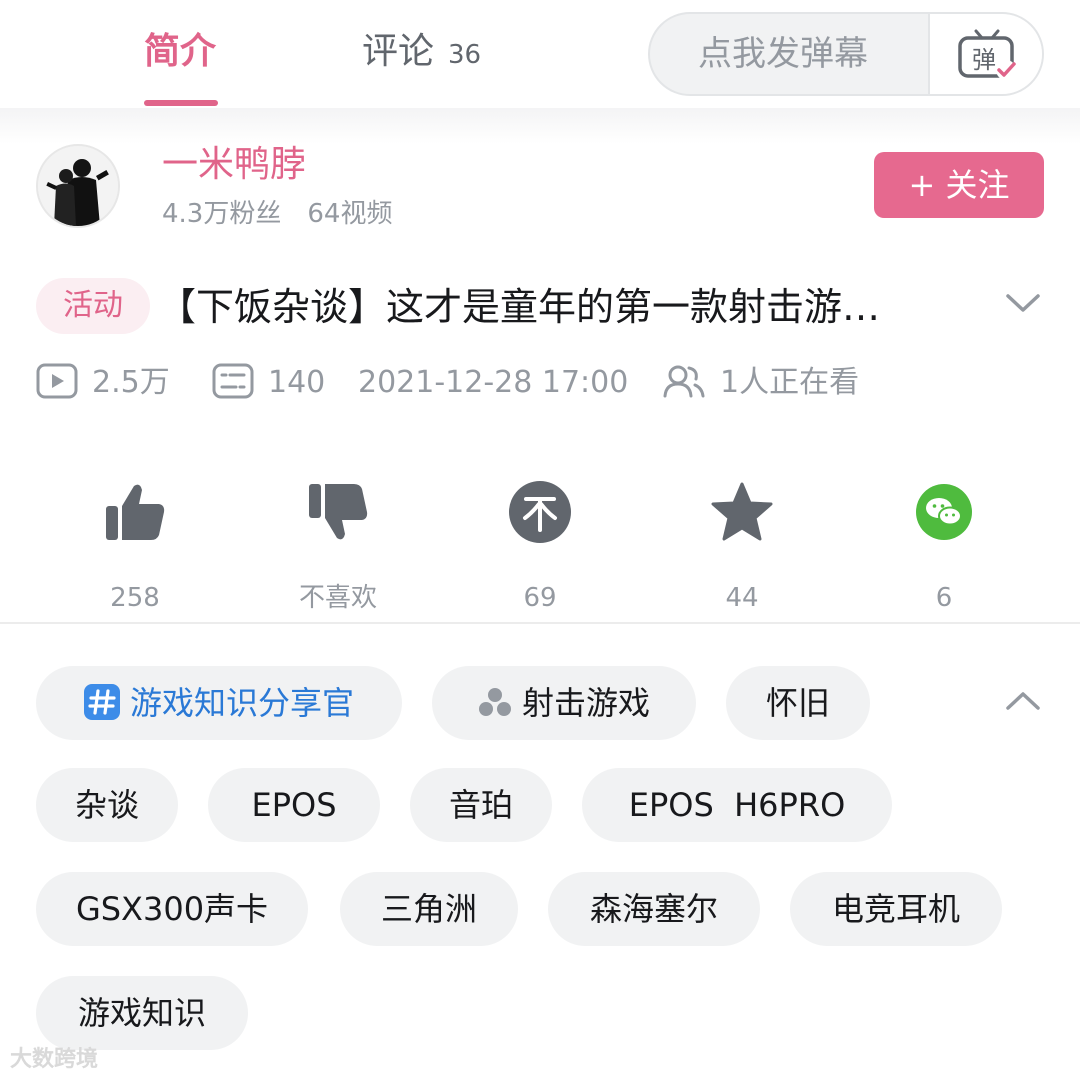 The width and height of the screenshot is (1080, 1080). What do you see at coordinates (984, 60) in the screenshot?
I see `danmaku-button-label: 弹` at bounding box center [984, 60].